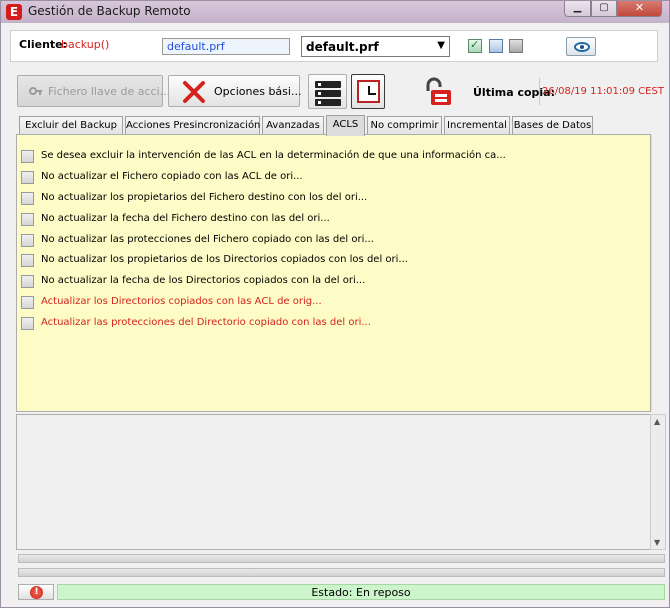 The width and height of the screenshot is (670, 608). I want to click on server-button, so click(327, 91).